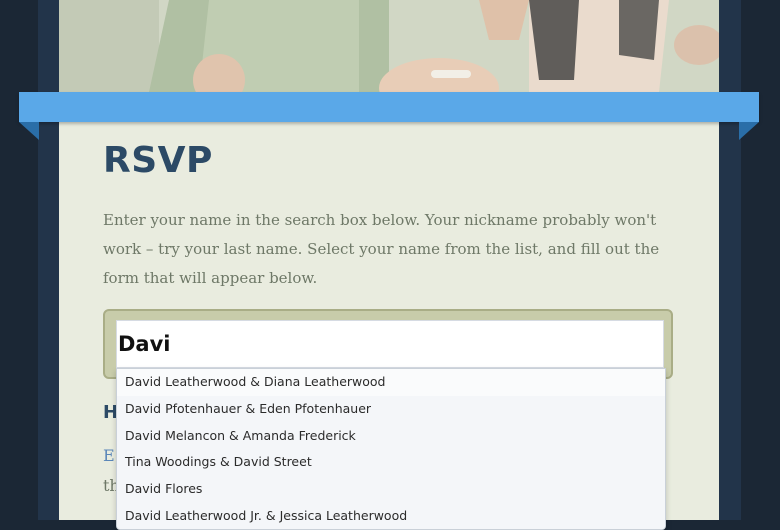  Describe the element at coordinates (158, 160) in the screenshot. I see `page-title: RSVP` at that location.